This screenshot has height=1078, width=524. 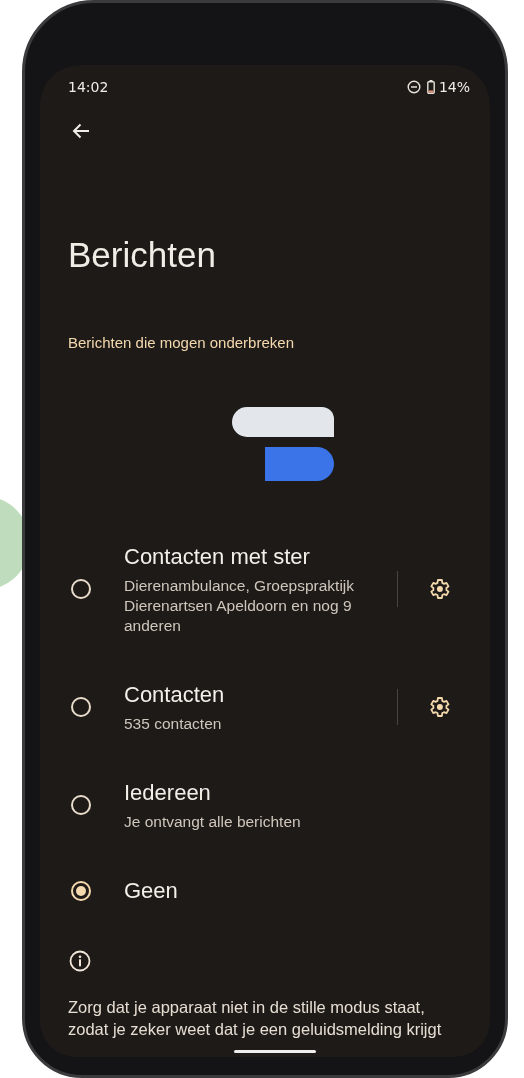 I want to click on option-title: Contacten, so click(x=175, y=695).